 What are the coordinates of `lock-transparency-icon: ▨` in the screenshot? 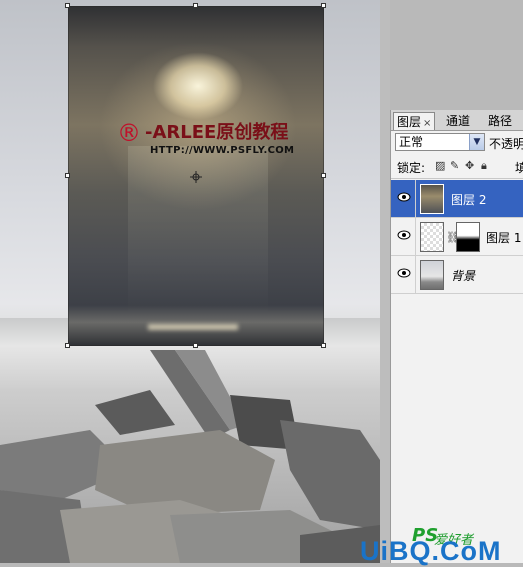 It's located at (440, 165).